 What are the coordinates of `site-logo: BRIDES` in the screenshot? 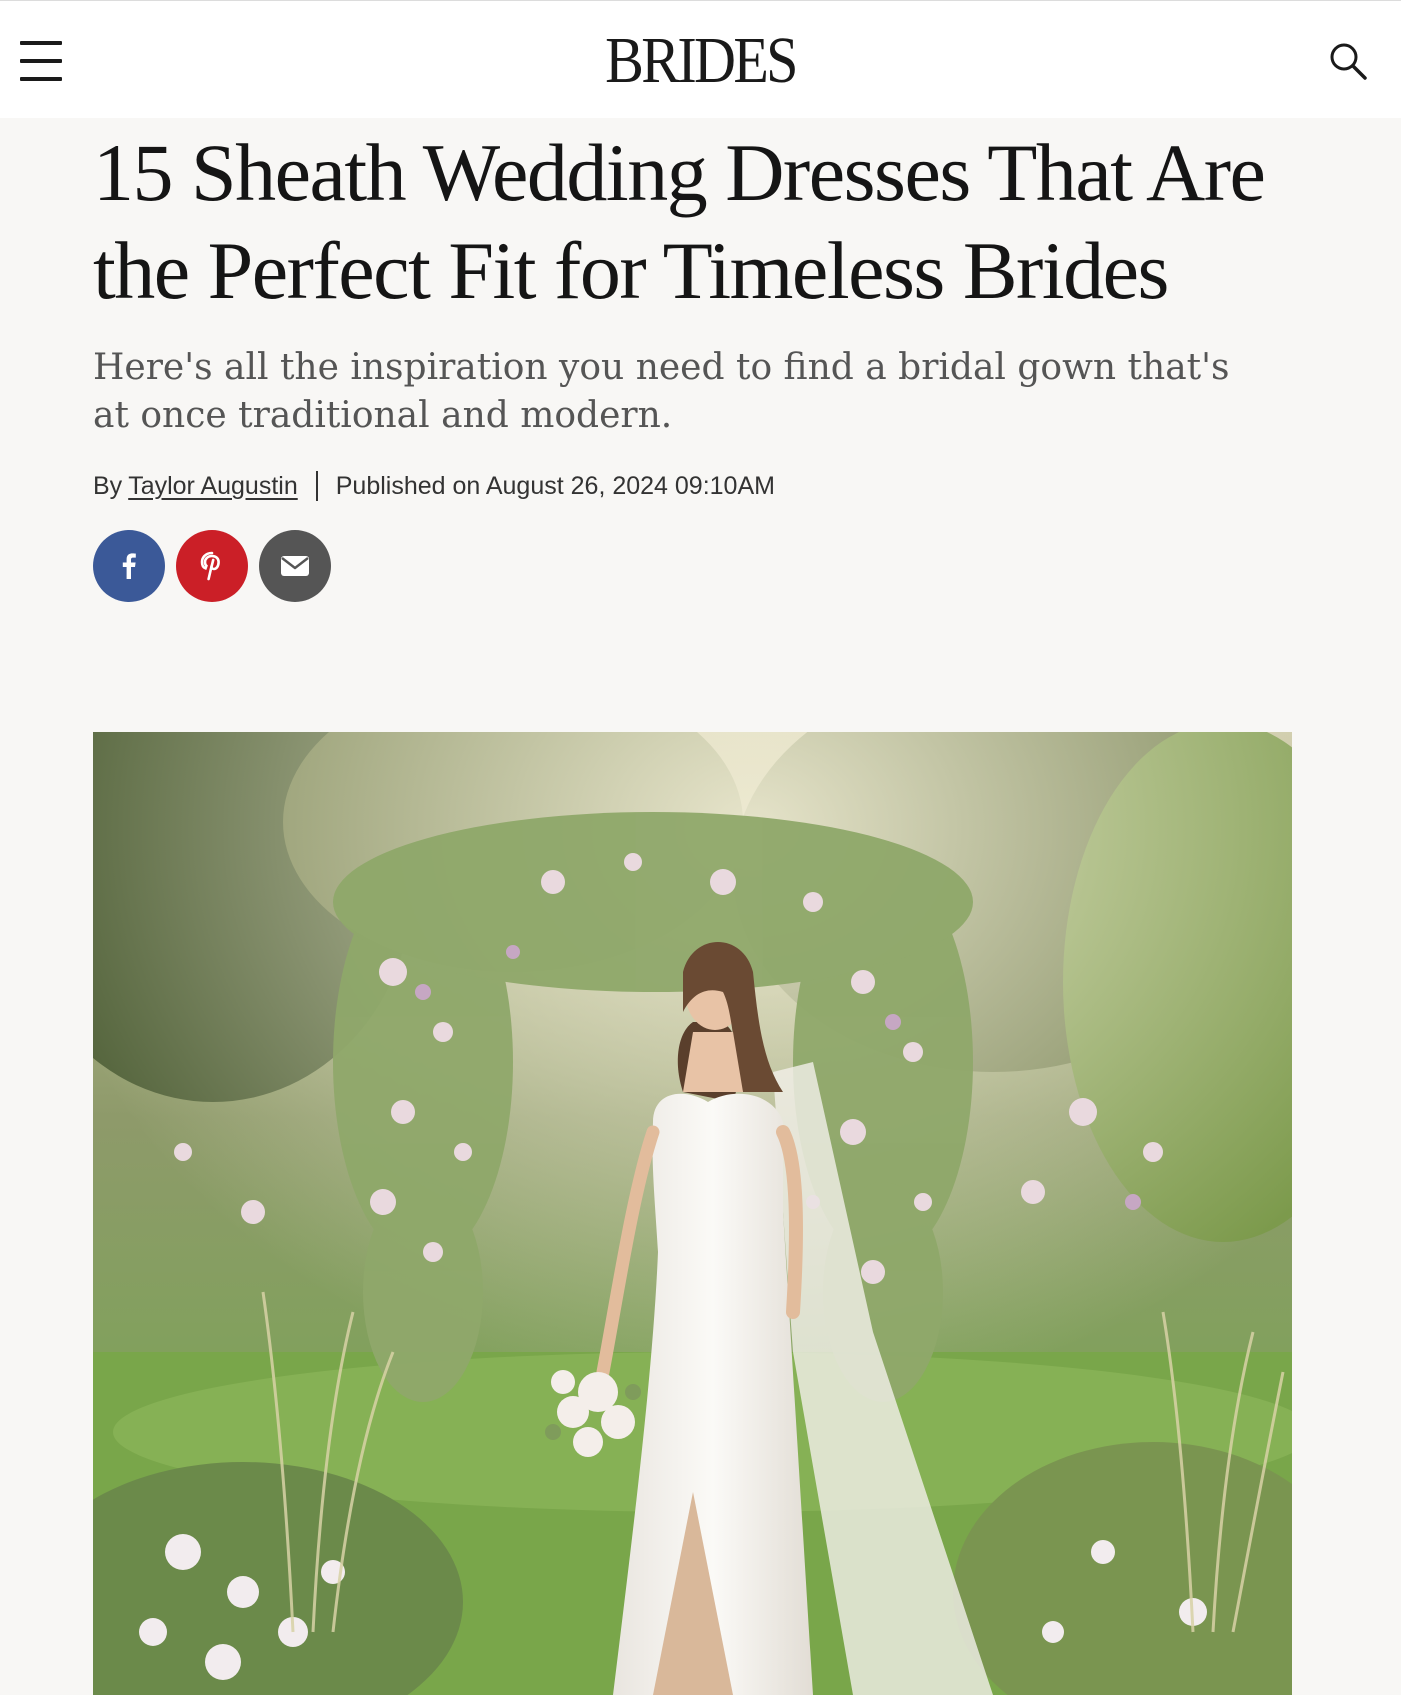 It's located at (700, 61).